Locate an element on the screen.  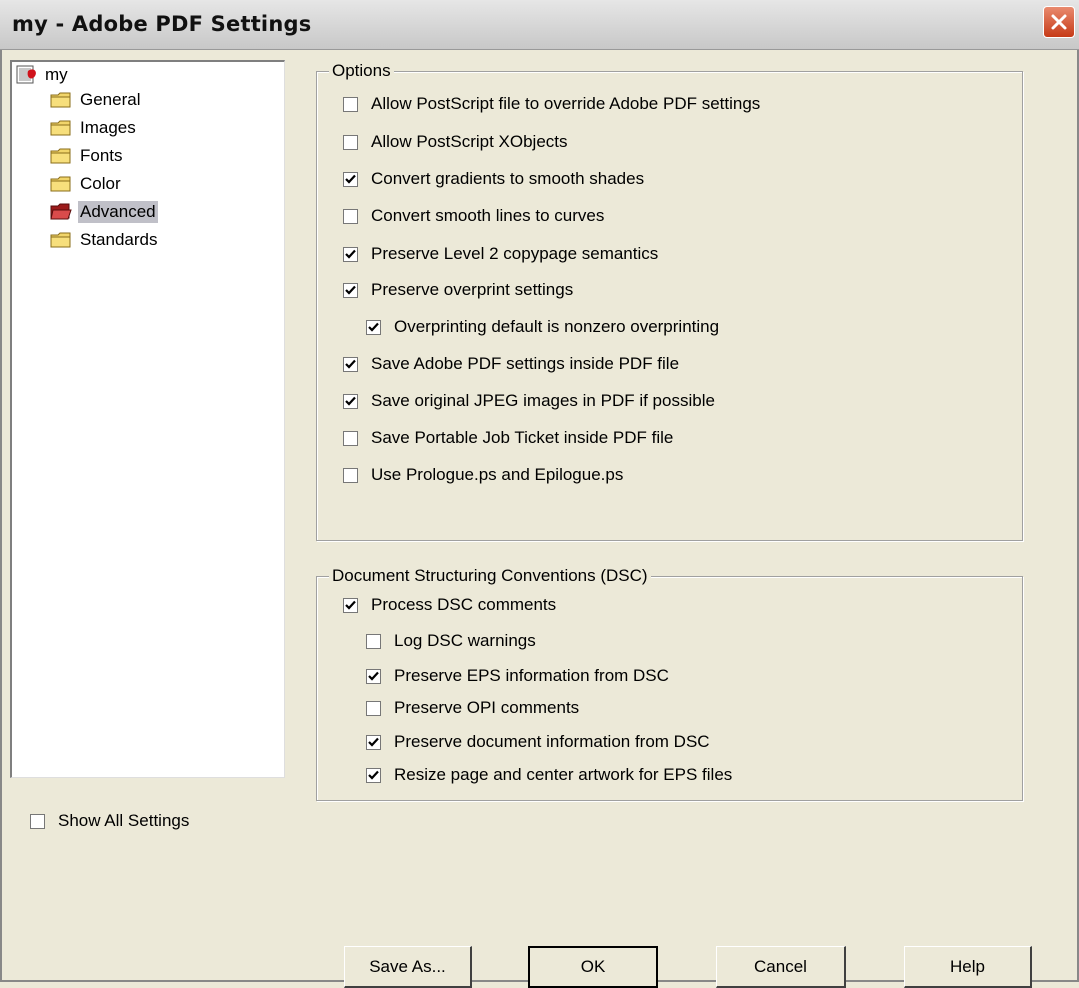
tree-item-label: Standards is located at coordinates (119, 239).